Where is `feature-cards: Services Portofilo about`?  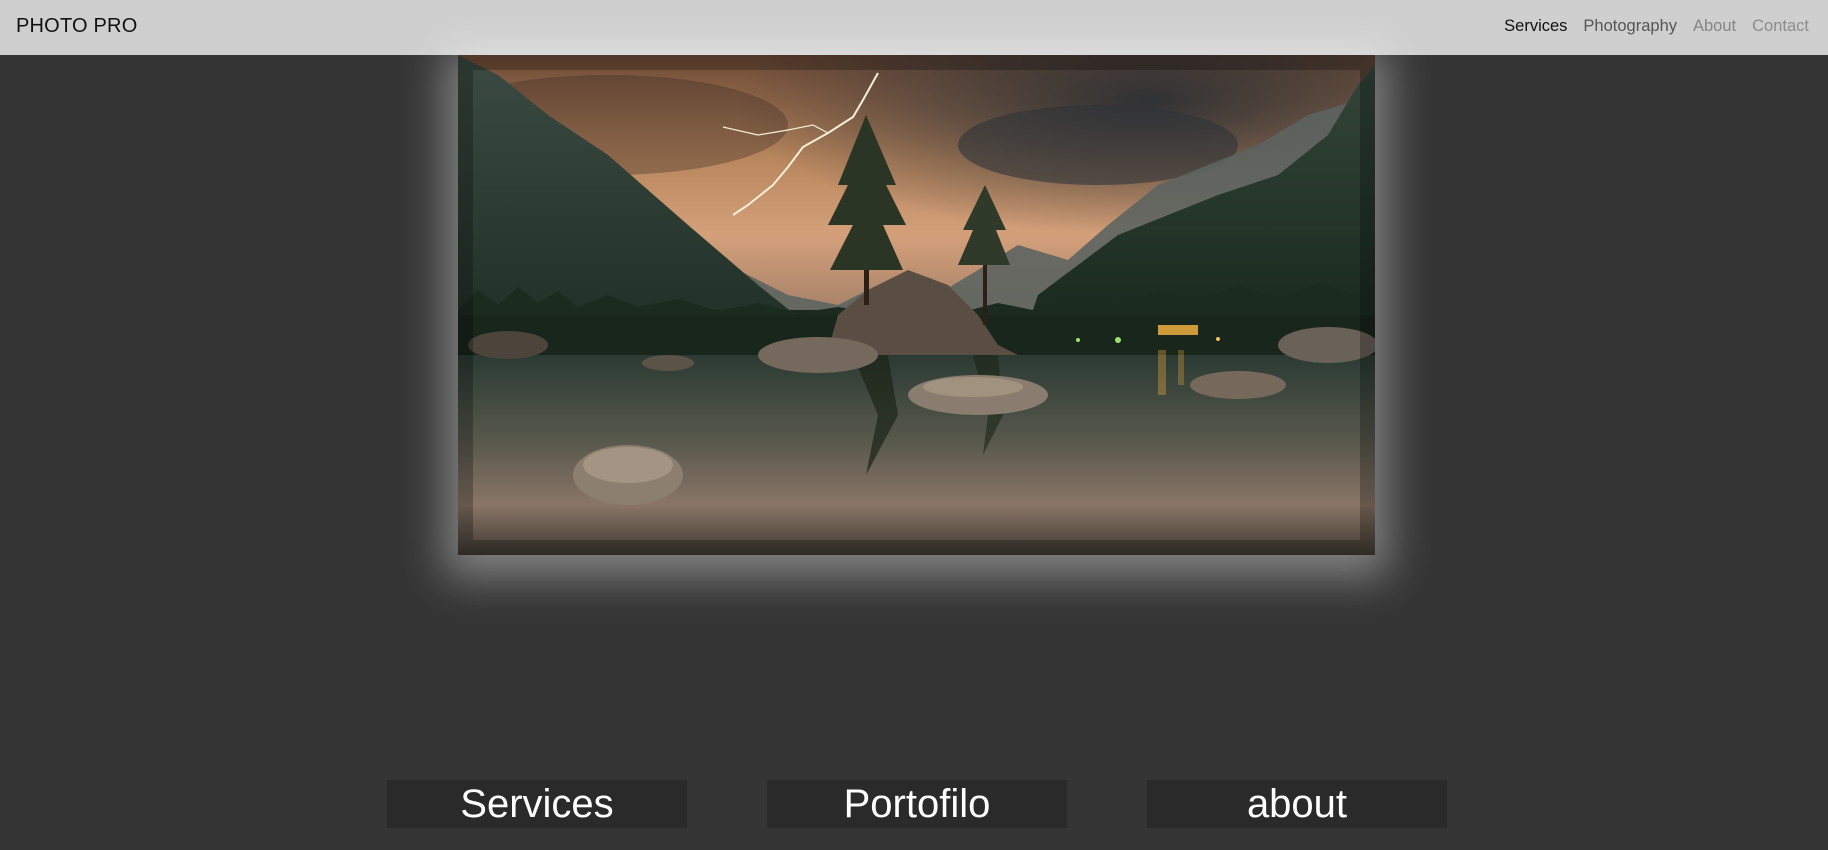
feature-cards: Services Portofilo about is located at coordinates (914, 804).